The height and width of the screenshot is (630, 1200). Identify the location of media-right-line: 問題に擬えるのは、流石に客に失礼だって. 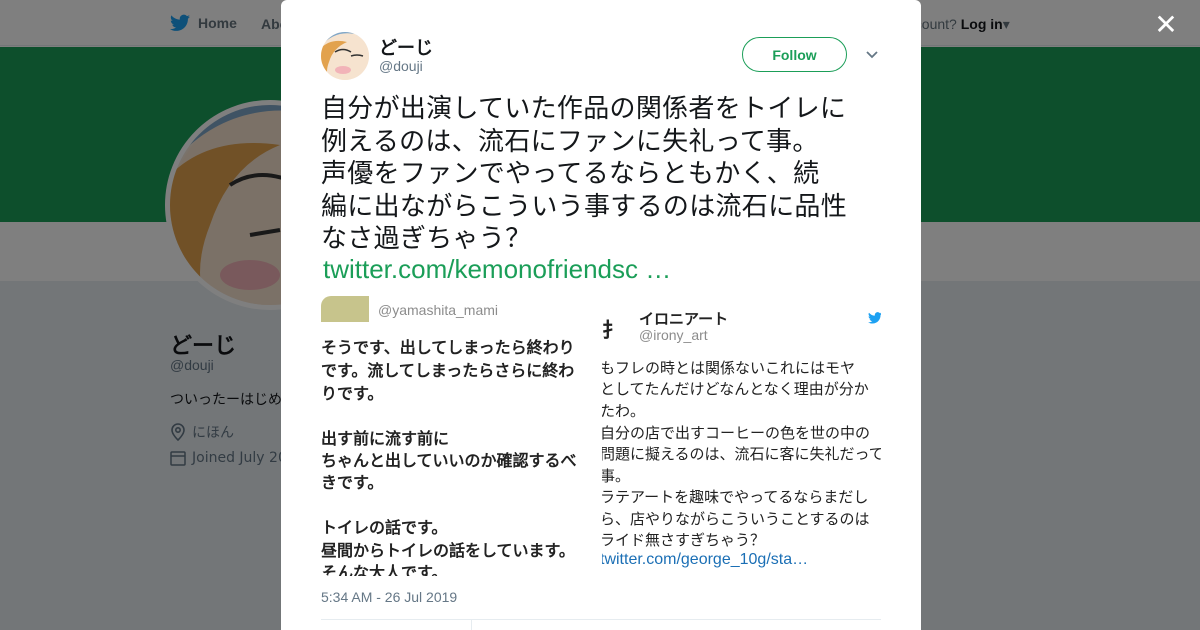
(741, 454).